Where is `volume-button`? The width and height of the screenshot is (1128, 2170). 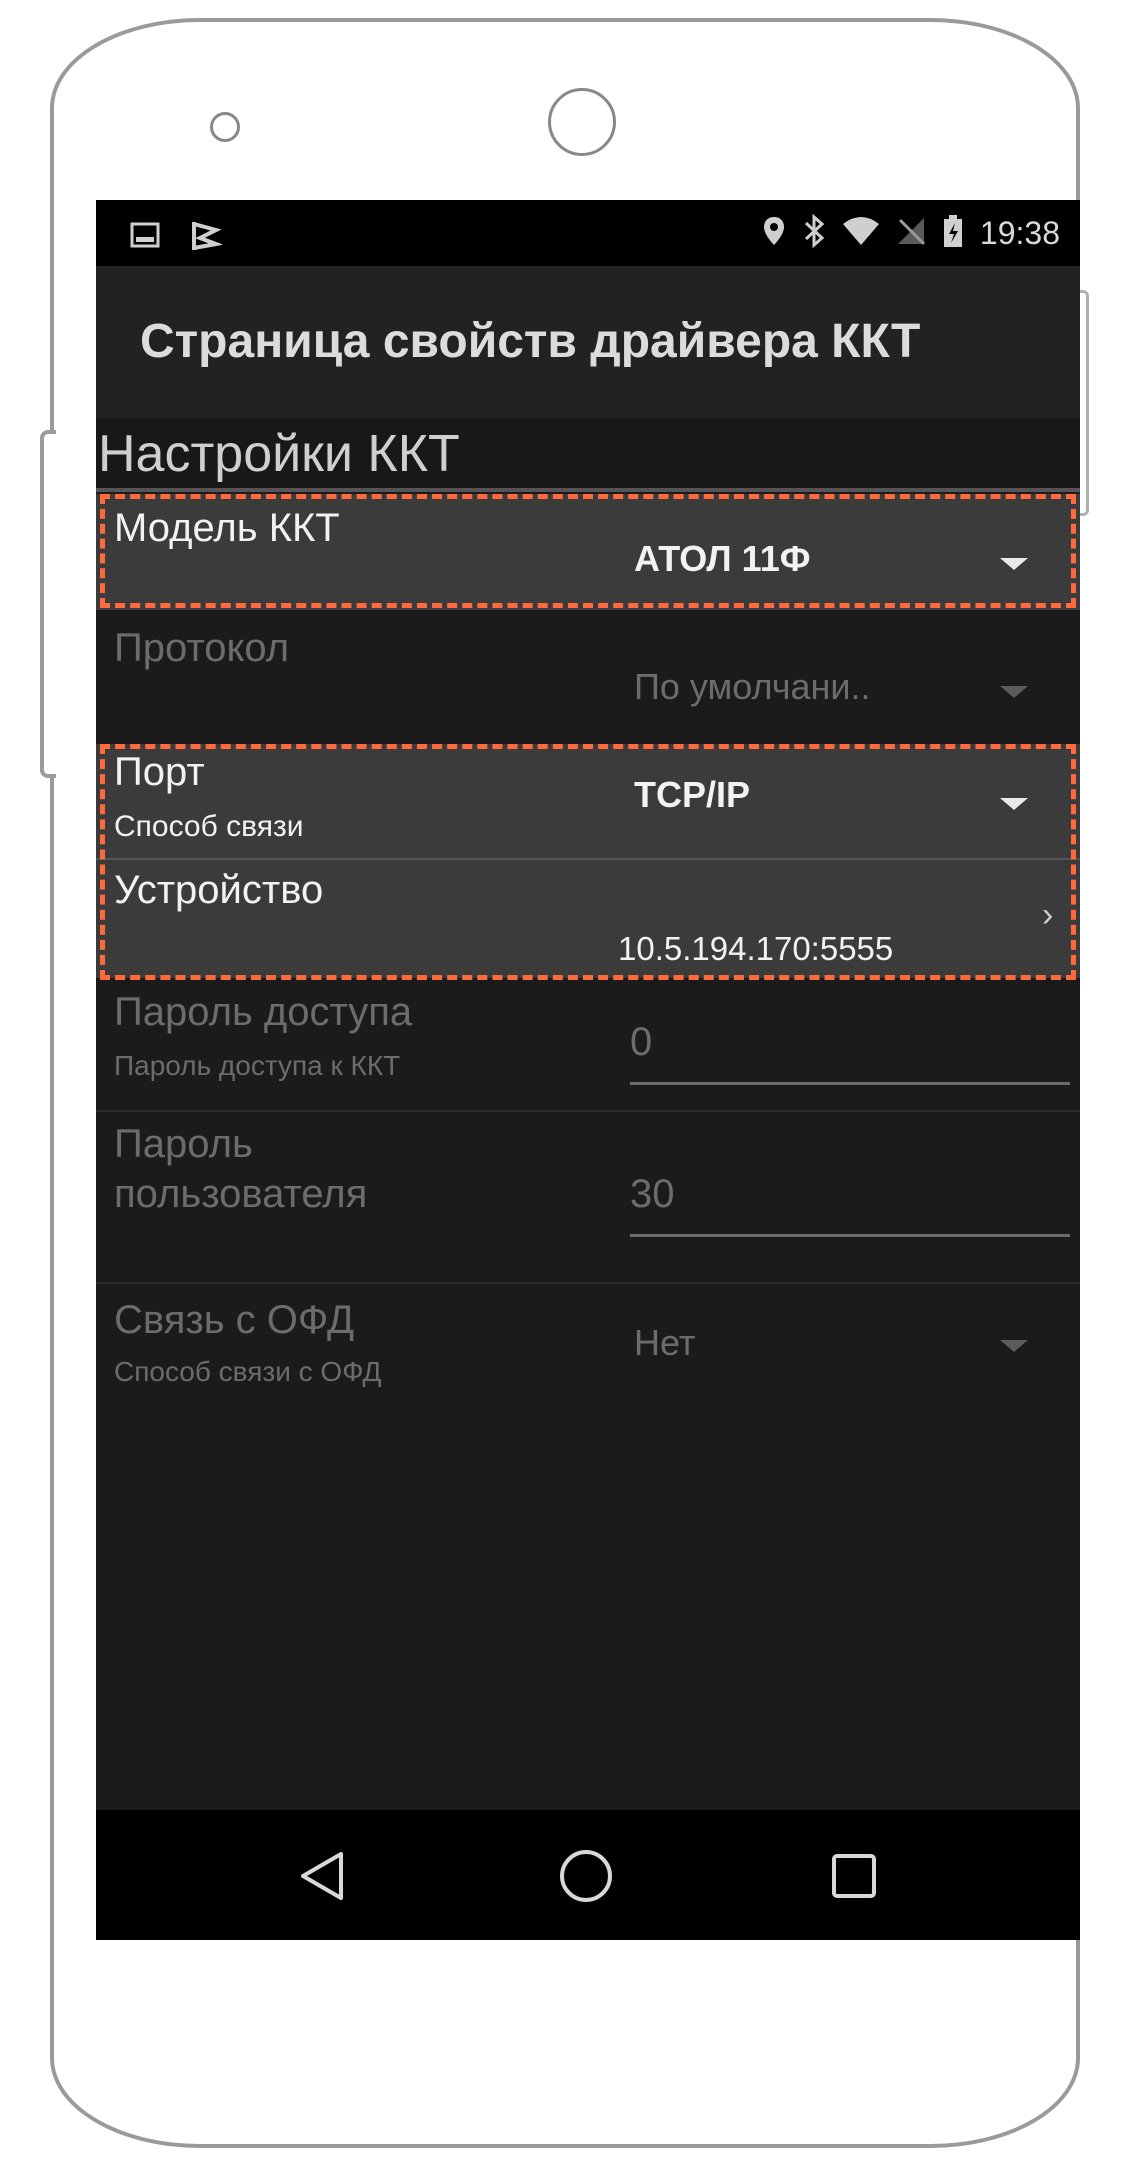 volume-button is located at coordinates (48, 604).